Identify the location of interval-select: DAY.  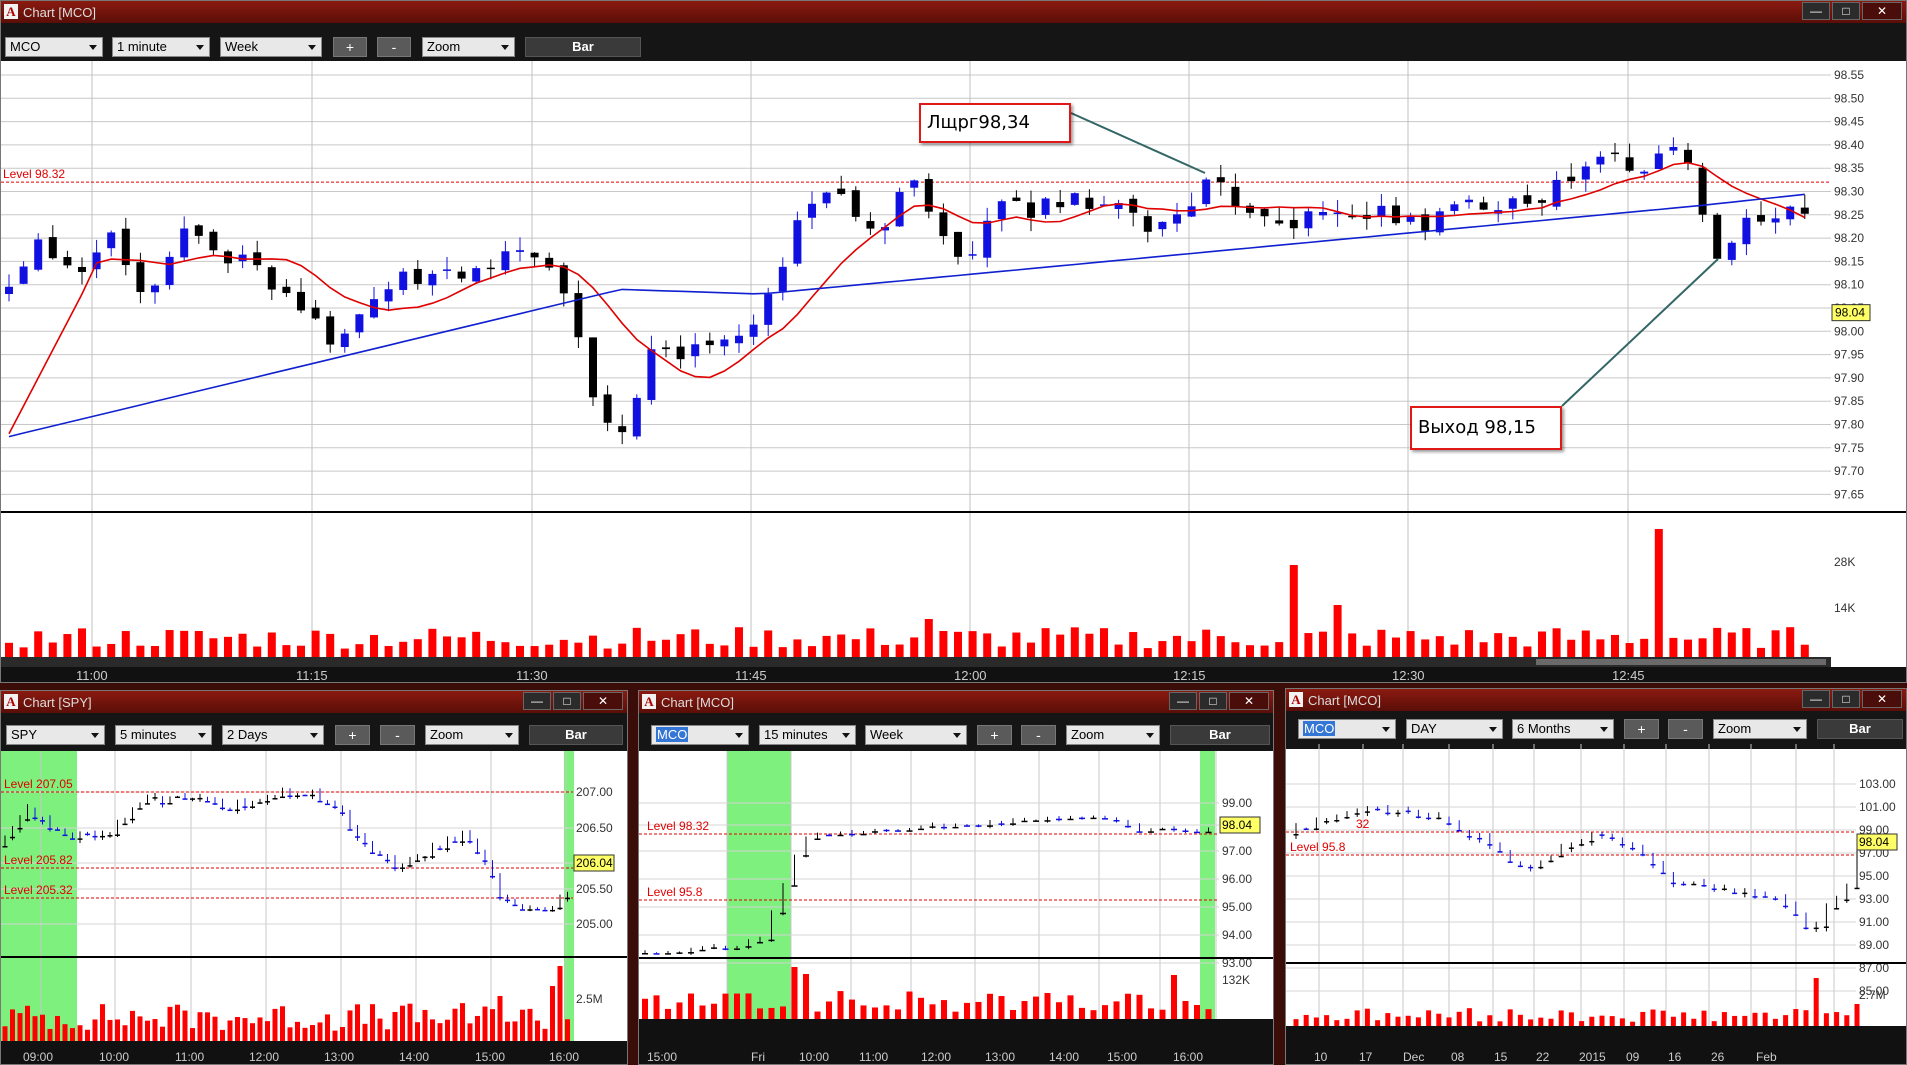
(1454, 729).